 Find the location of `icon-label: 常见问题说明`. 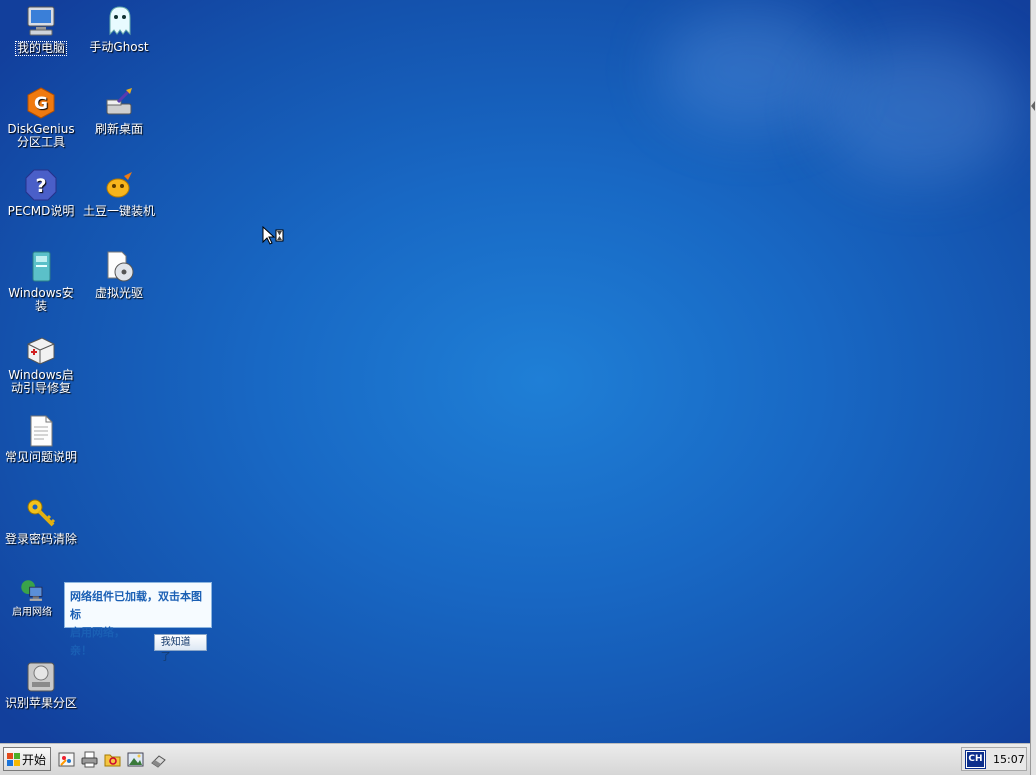

icon-label: 常见问题说明 is located at coordinates (40, 457).